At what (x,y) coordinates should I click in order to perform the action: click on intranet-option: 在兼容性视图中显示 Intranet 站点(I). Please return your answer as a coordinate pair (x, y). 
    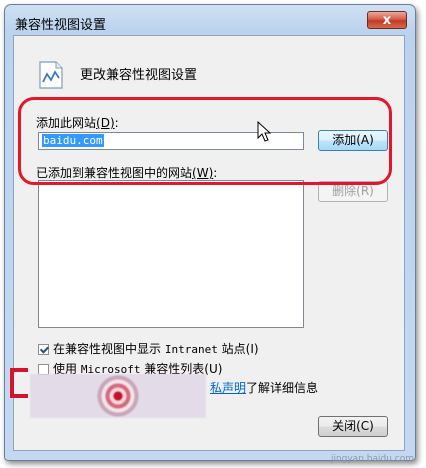
    Looking at the image, I should click on (148, 348).